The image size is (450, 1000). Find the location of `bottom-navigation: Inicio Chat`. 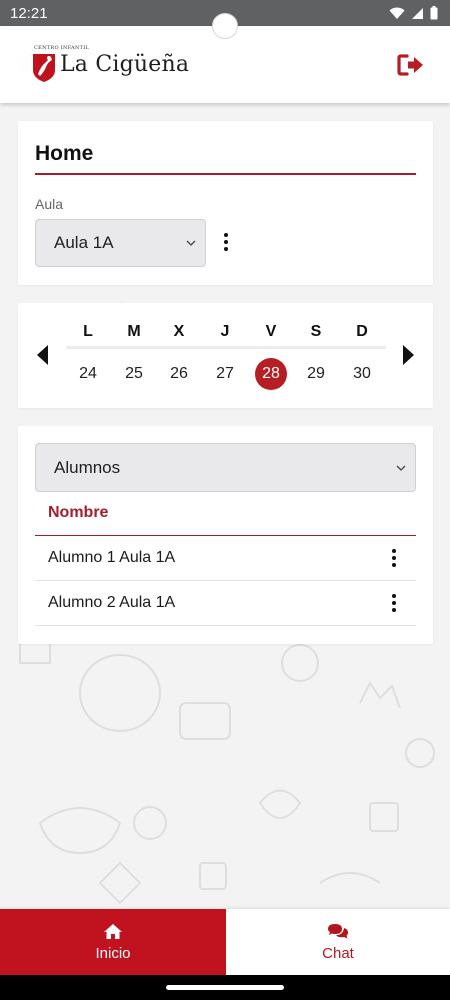

bottom-navigation: Inicio Chat is located at coordinates (225, 942).